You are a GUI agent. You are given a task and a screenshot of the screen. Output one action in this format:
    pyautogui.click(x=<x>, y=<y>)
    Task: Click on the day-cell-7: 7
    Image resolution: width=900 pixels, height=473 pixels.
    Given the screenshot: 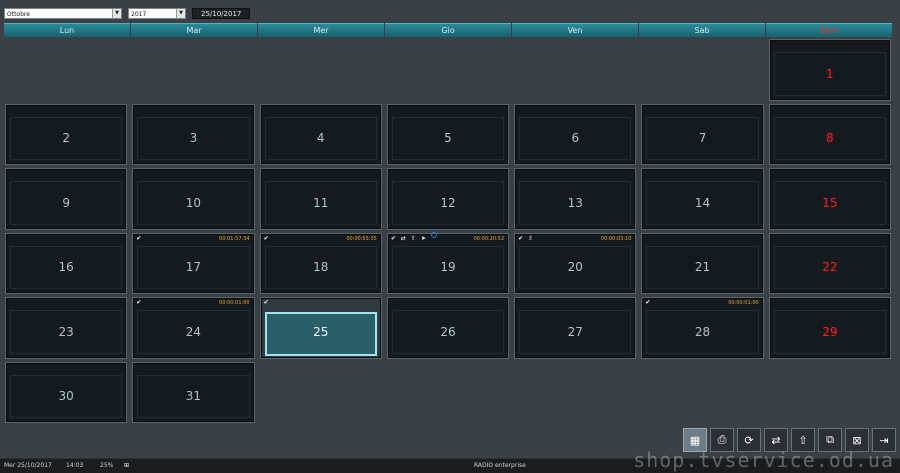 What is the action you would take?
    pyautogui.click(x=702, y=134)
    